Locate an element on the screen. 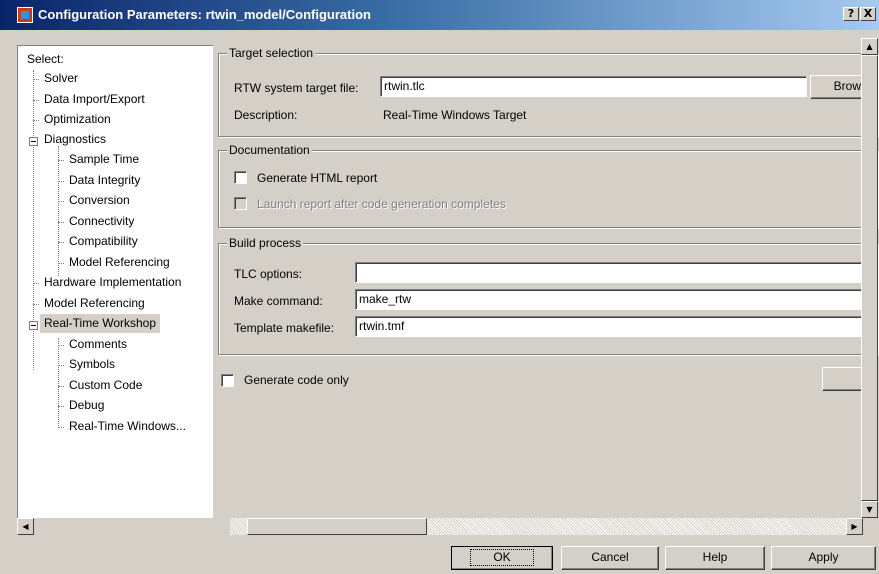 The image size is (879, 574). tree-item-data-import-export: Data Import/Export is located at coordinates (90, 99).